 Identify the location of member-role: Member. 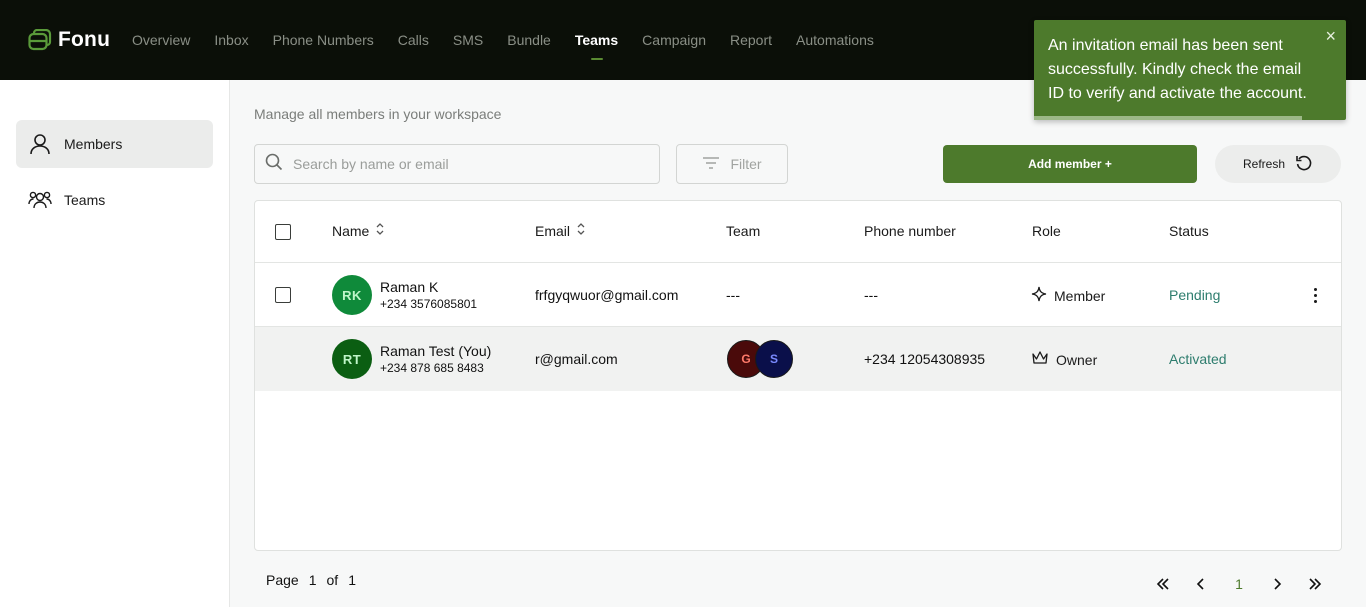
(1068, 295).